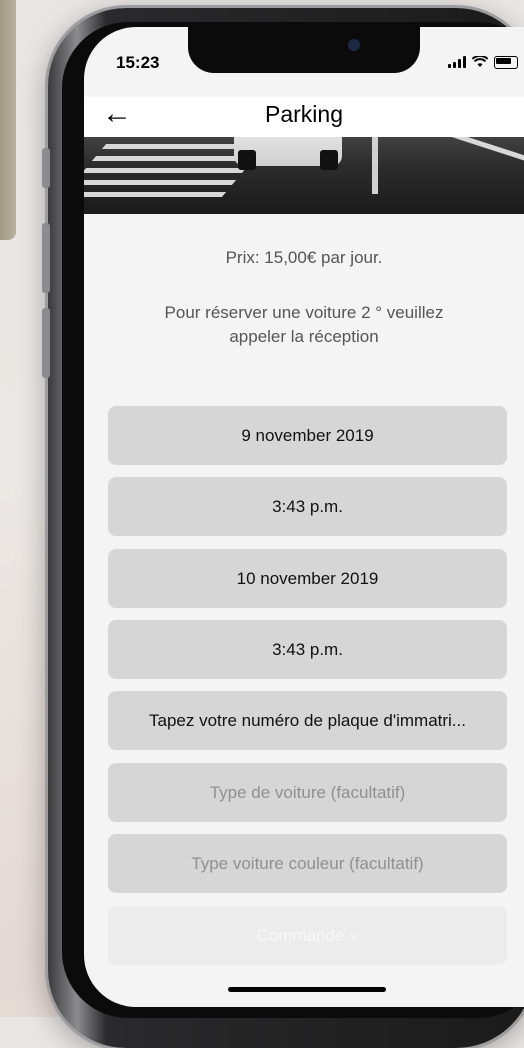 This screenshot has width=524, height=1048. Describe the element at coordinates (304, 50) in the screenshot. I see `notch` at that location.